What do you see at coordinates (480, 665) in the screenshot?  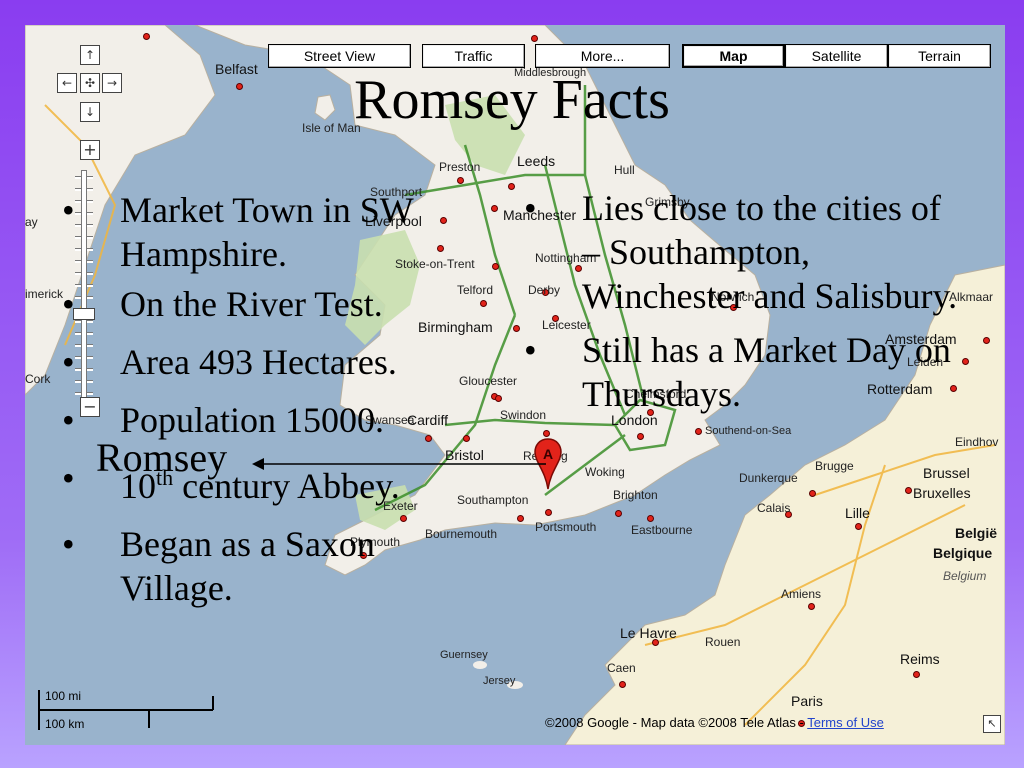 I see `guernsey-island` at bounding box center [480, 665].